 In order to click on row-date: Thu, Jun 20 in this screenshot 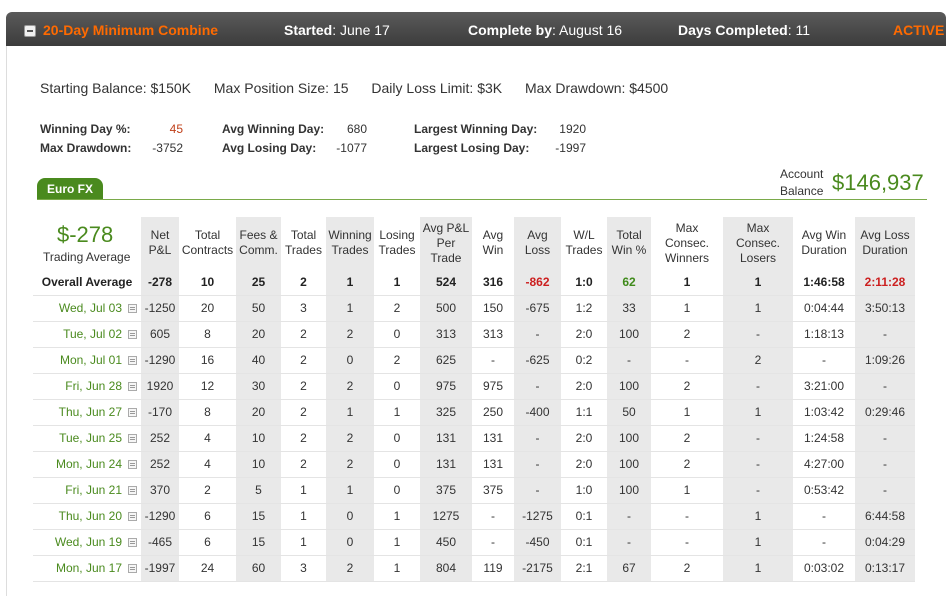, I will do `click(87, 516)`.